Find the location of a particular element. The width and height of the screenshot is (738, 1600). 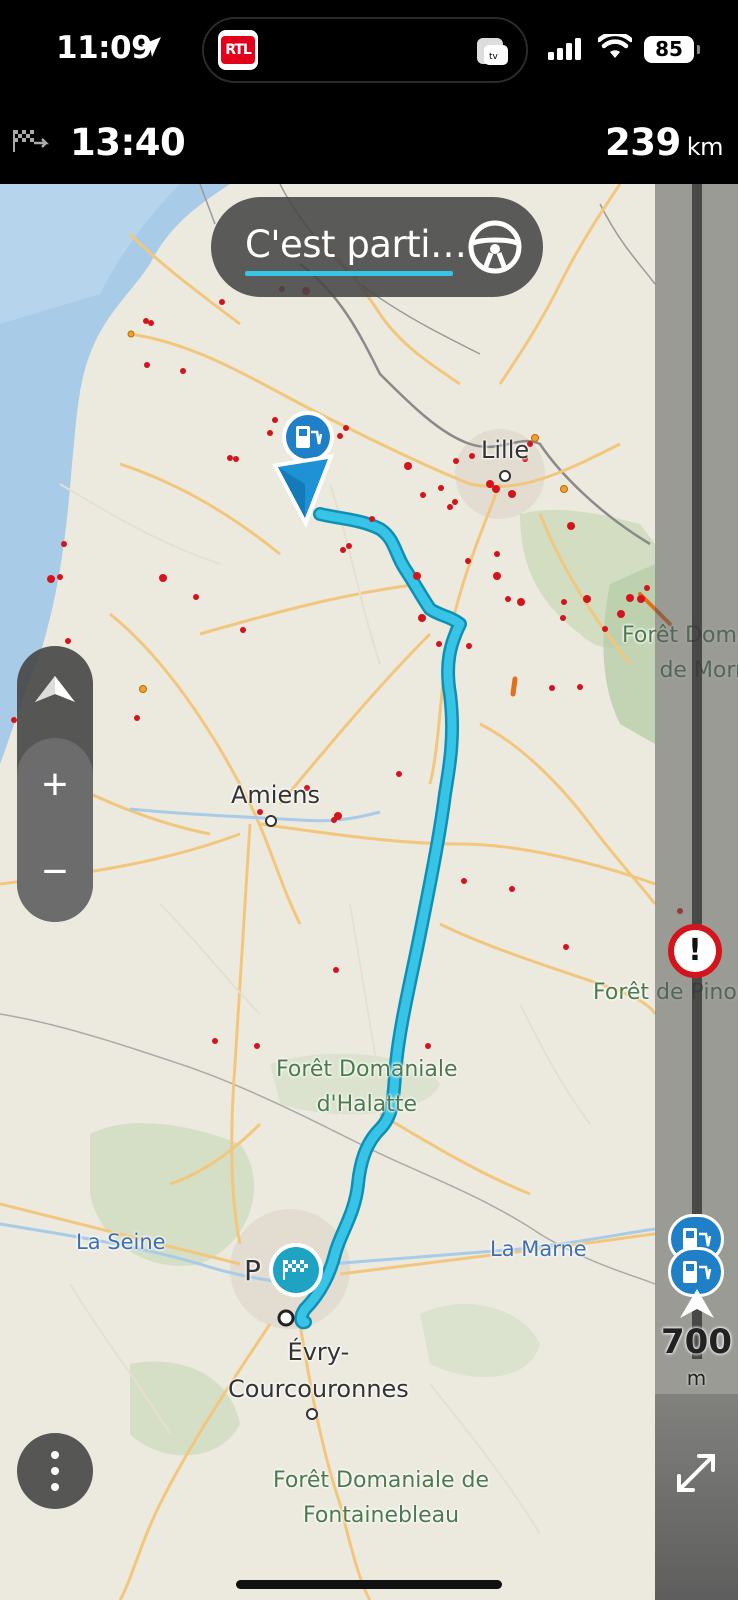

vehicle-position-icon is located at coordinates (697, 1303).